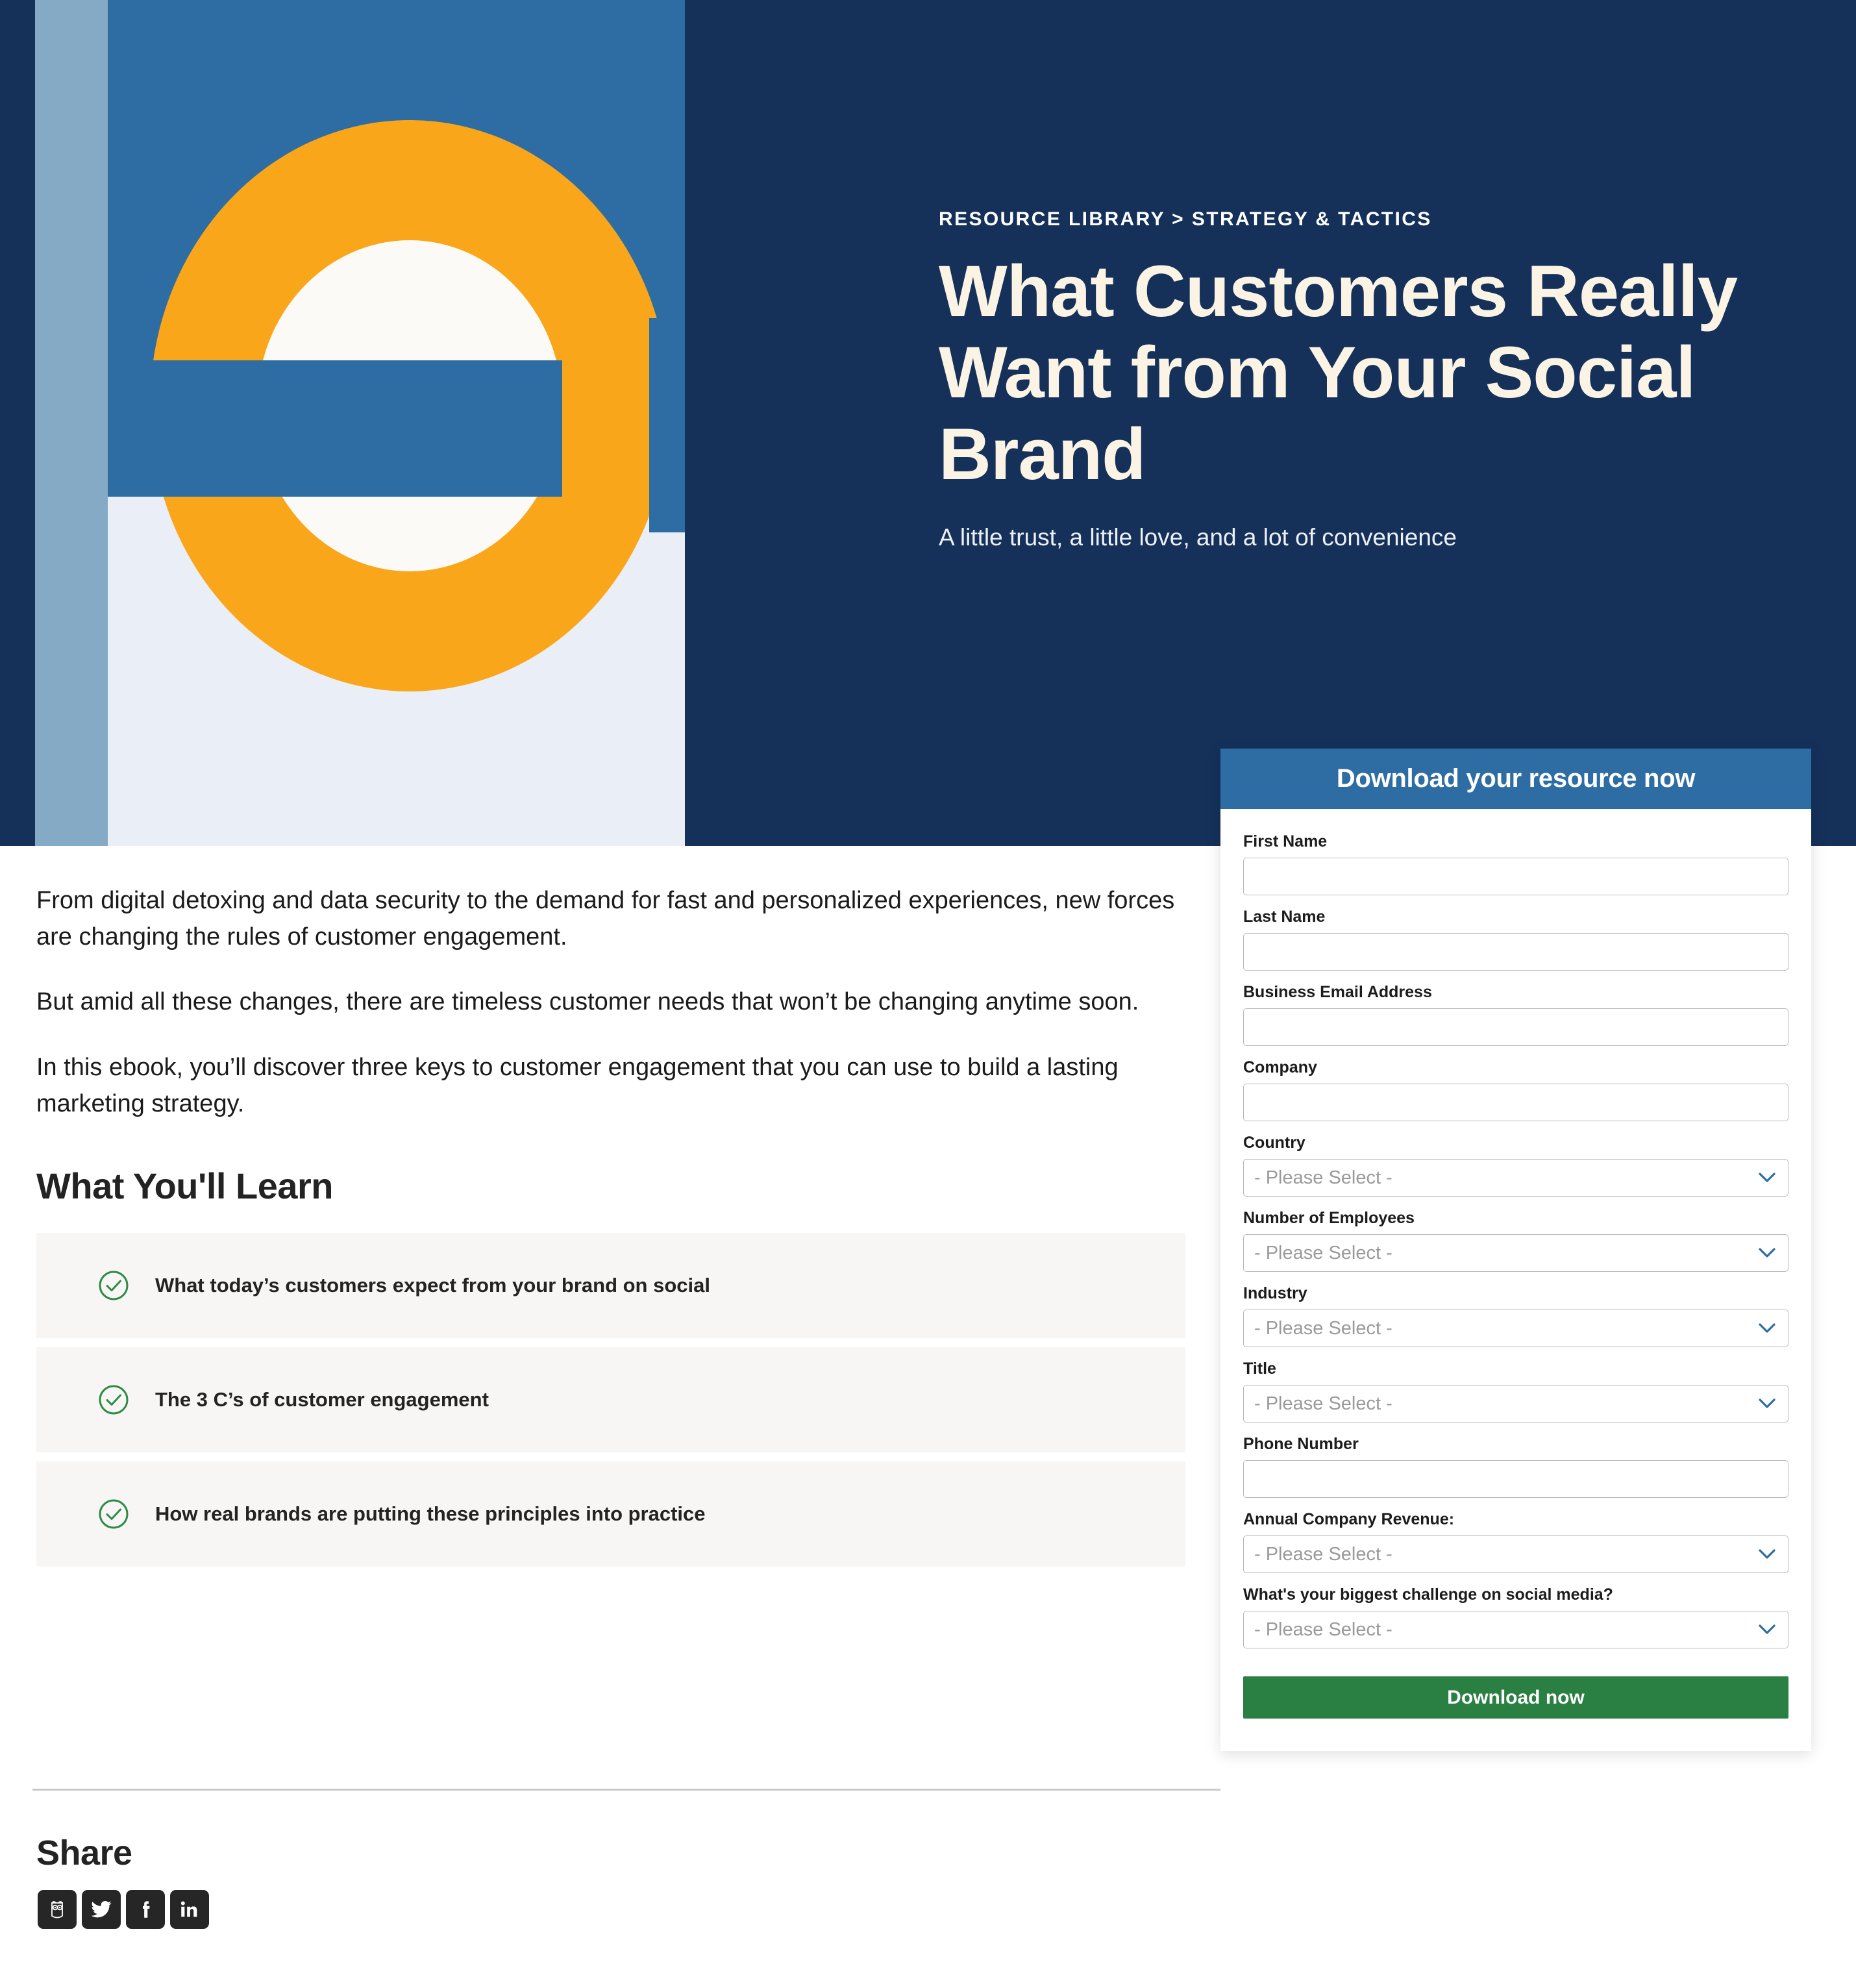 The image size is (1856, 1988). What do you see at coordinates (1349, 1519) in the screenshot?
I see `field-label: Annual Company Revenue:` at bounding box center [1349, 1519].